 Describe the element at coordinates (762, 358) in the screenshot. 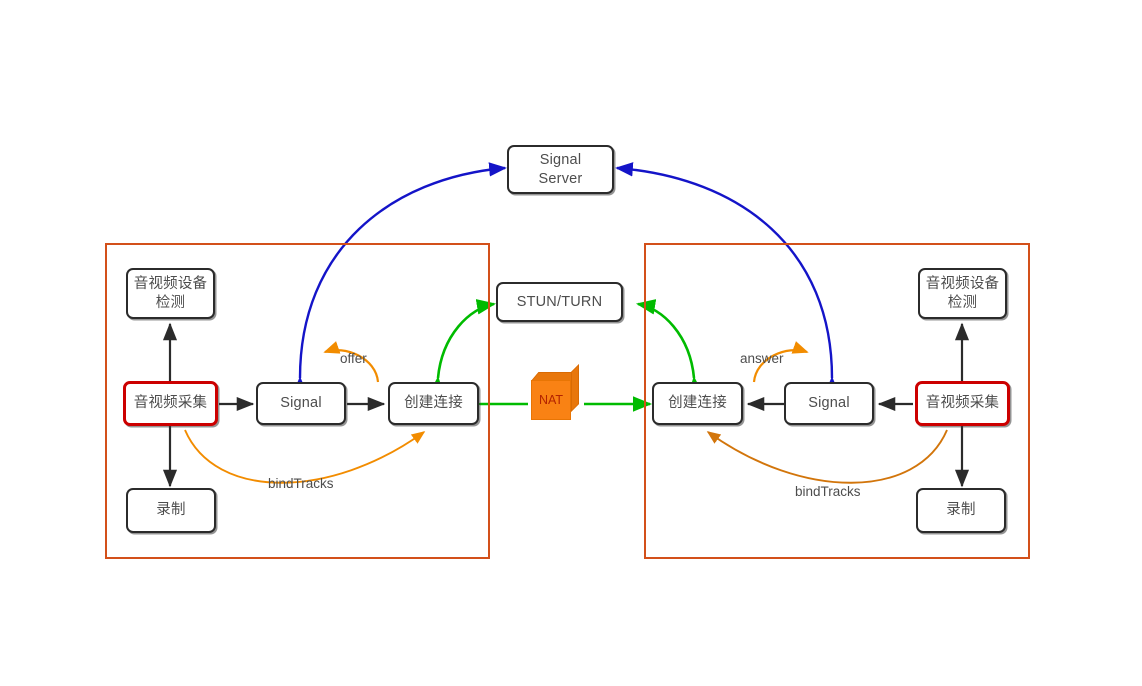

I see `right-answer-label: answer` at that location.